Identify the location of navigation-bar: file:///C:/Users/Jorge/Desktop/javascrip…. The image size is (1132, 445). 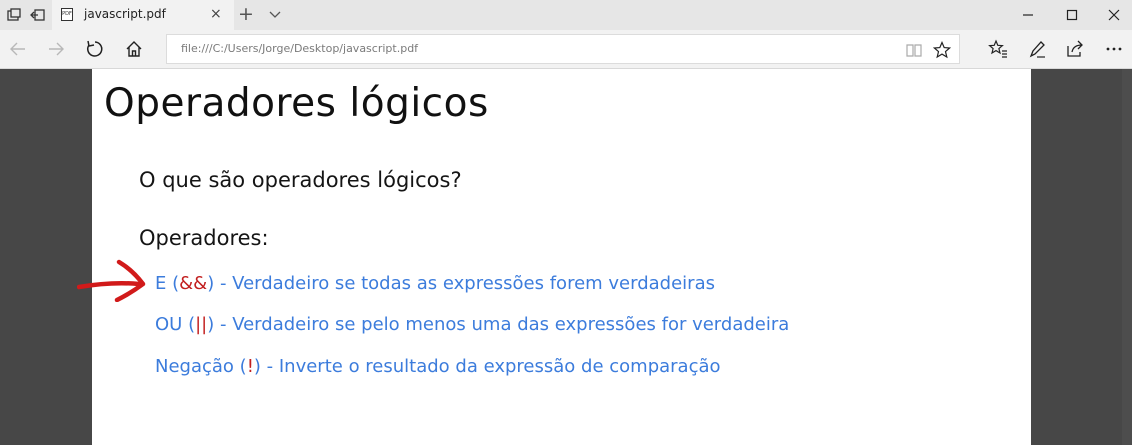
(566, 49).